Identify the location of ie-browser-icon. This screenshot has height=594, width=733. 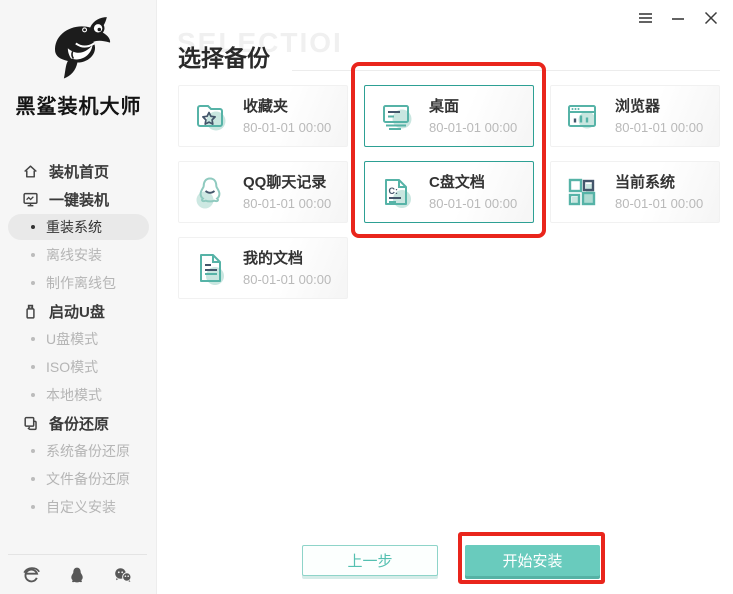
(31, 574).